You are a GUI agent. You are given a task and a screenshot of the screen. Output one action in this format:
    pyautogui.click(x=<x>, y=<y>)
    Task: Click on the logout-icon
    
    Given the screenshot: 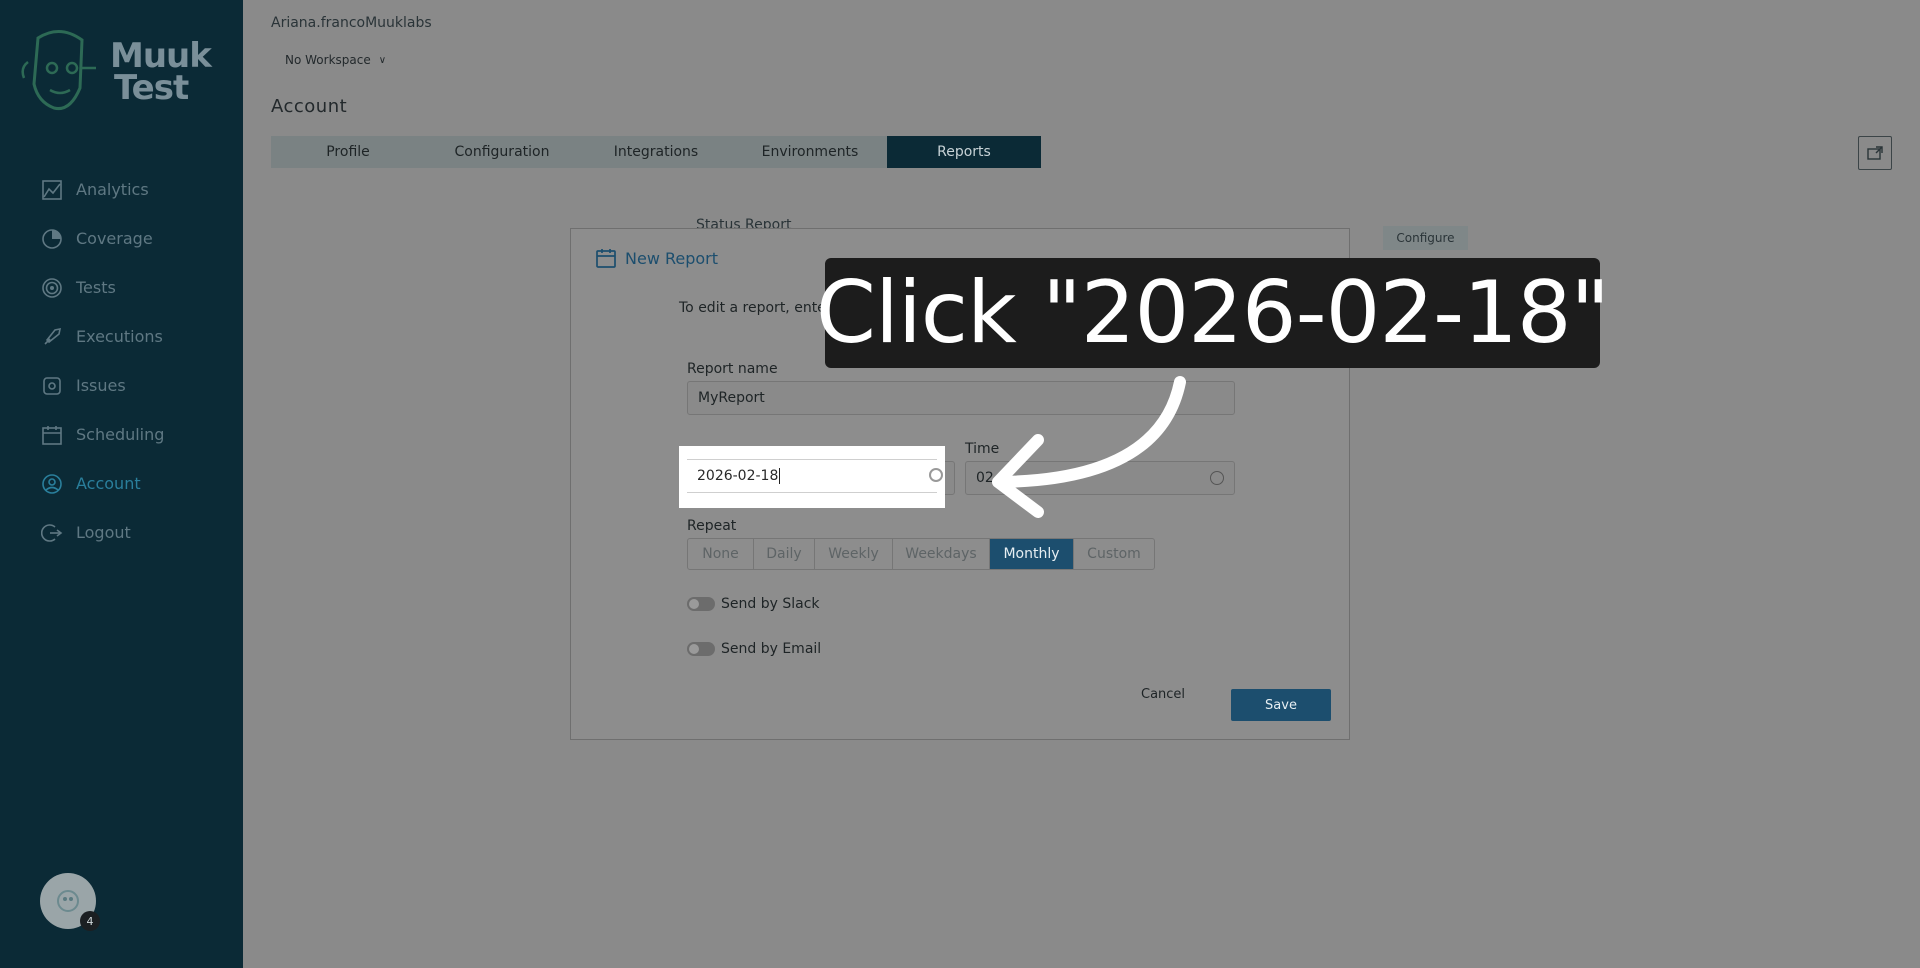 What is the action you would take?
    pyautogui.click(x=52, y=533)
    